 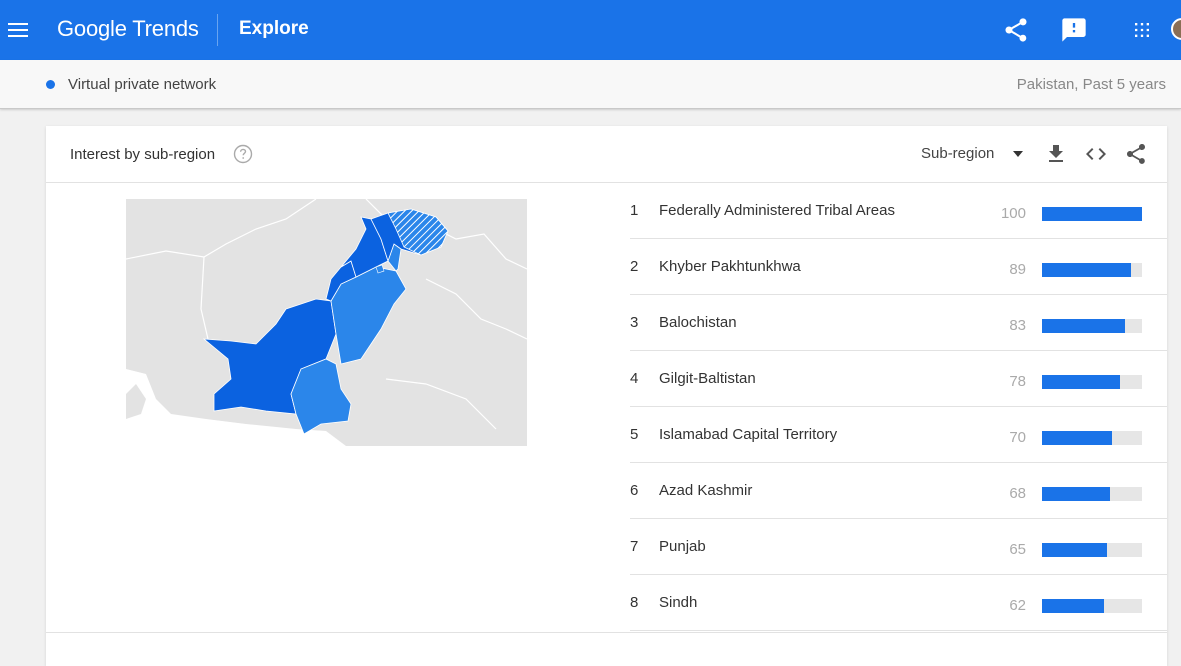 What do you see at coordinates (1017, 381) in the screenshot?
I see `region-value: 78` at bounding box center [1017, 381].